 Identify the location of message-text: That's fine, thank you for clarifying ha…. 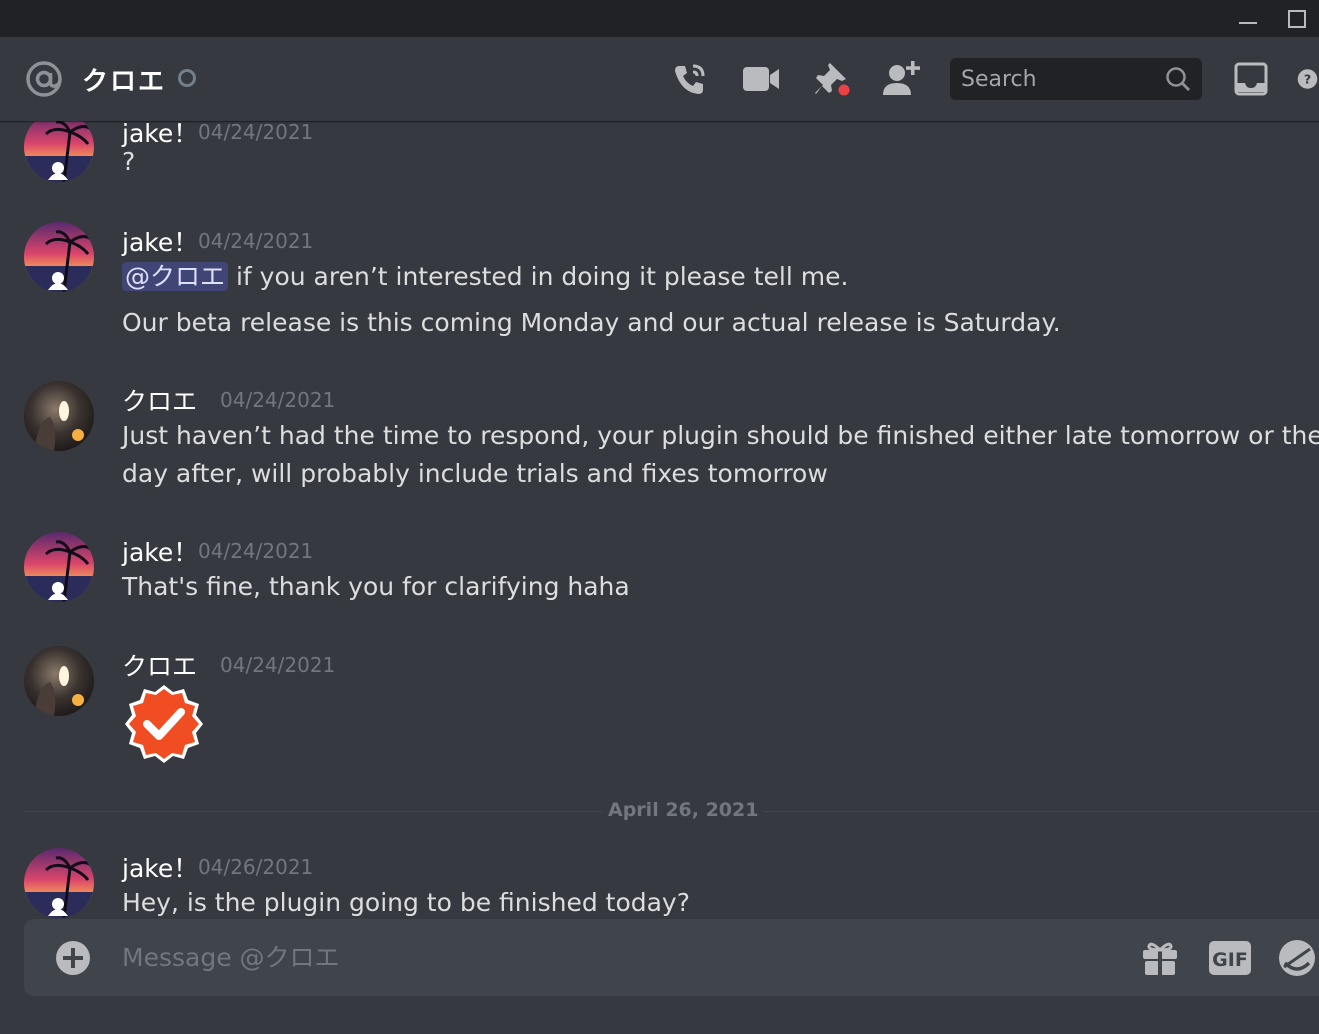
(376, 586).